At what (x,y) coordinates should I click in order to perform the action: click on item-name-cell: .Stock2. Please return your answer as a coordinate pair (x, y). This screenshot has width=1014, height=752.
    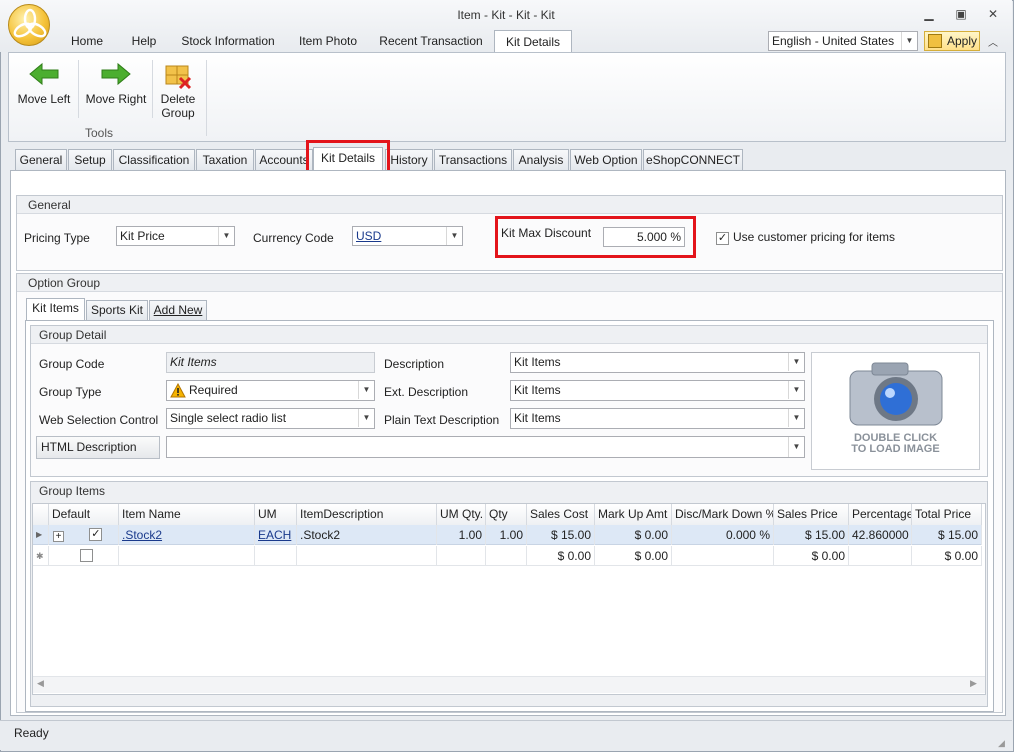
    Looking at the image, I should click on (187, 535).